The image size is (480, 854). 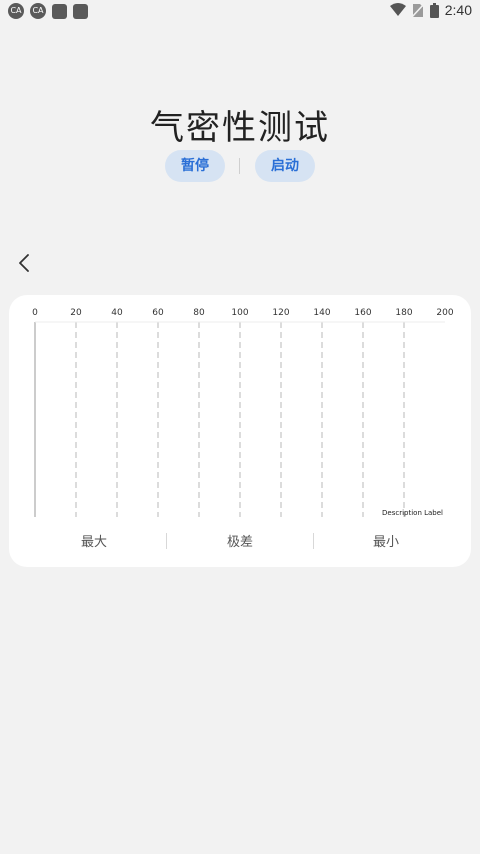 I want to click on stat-max-label: 最大, so click(x=93, y=542).